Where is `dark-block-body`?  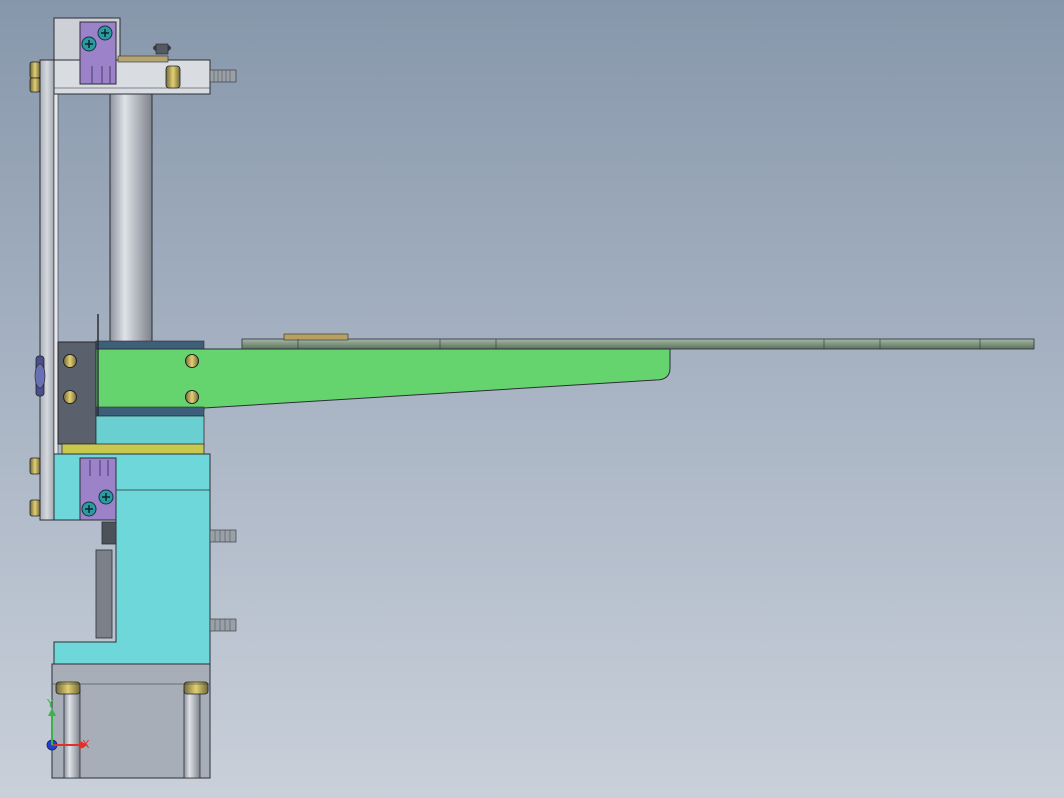 dark-block-body is located at coordinates (77, 393).